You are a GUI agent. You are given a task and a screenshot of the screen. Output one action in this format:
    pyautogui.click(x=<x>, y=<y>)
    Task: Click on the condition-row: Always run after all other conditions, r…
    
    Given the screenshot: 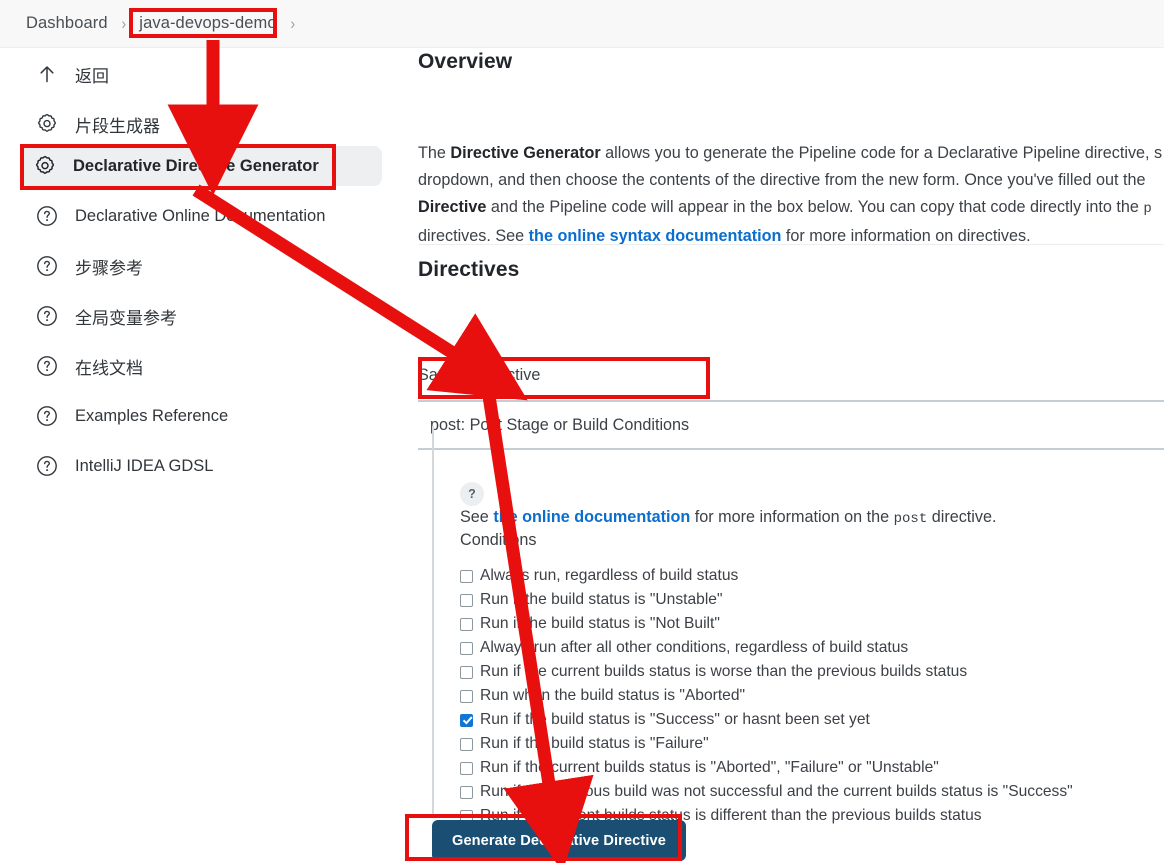 What is the action you would take?
    pyautogui.click(x=766, y=648)
    